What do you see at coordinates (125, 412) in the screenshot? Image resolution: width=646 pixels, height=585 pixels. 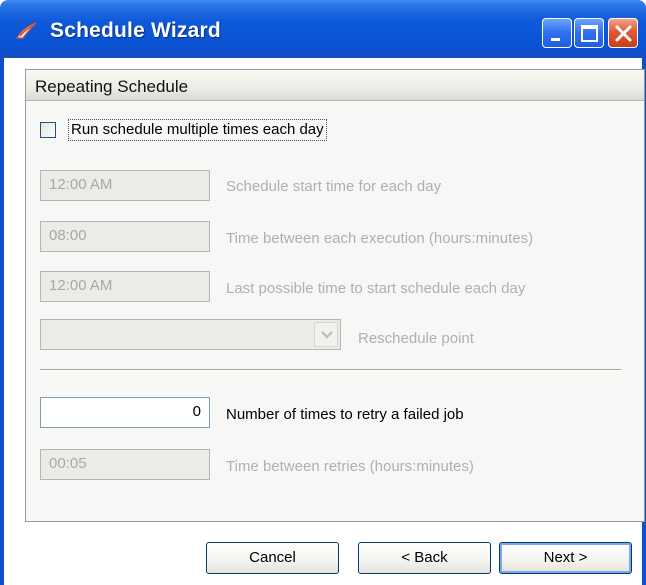 I see `retry-count-field: 0` at bounding box center [125, 412].